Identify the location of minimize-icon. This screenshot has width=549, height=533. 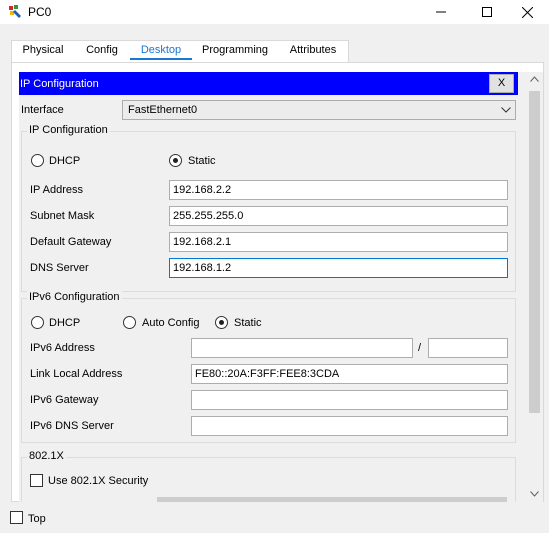
(441, 12).